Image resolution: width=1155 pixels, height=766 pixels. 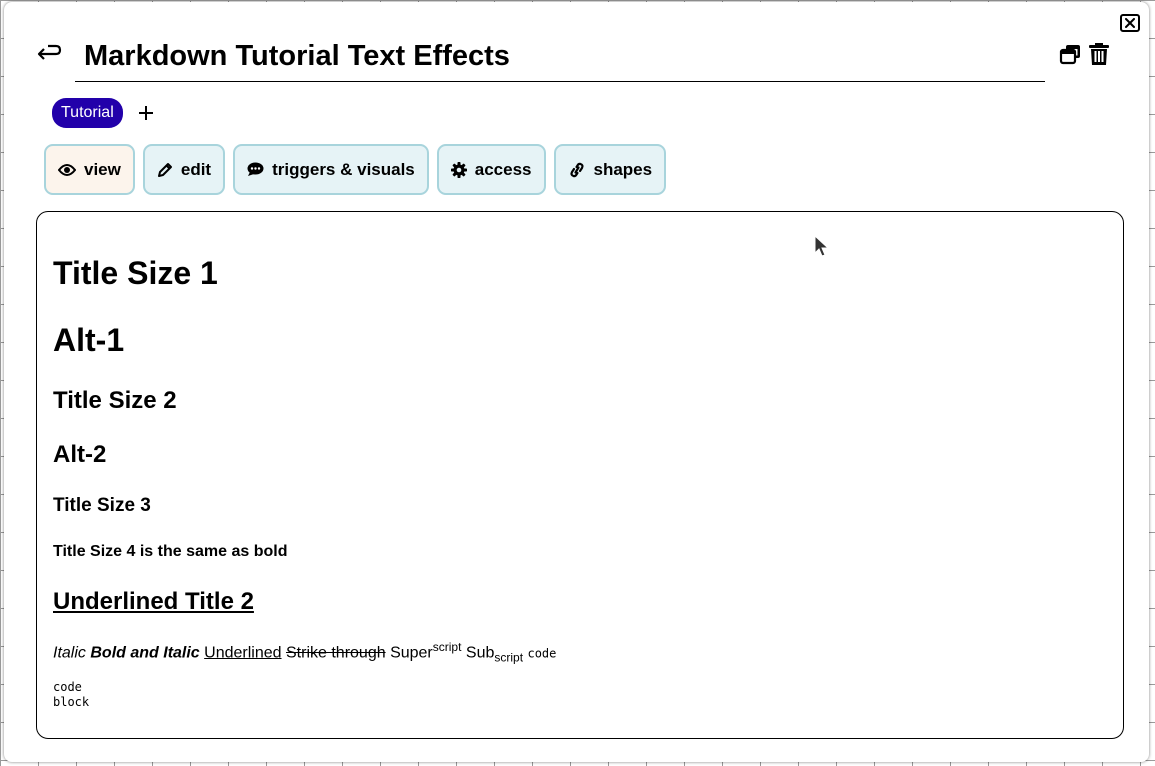 What do you see at coordinates (135, 273) in the screenshot?
I see `heading-title-size-1: Title Size 1` at bounding box center [135, 273].